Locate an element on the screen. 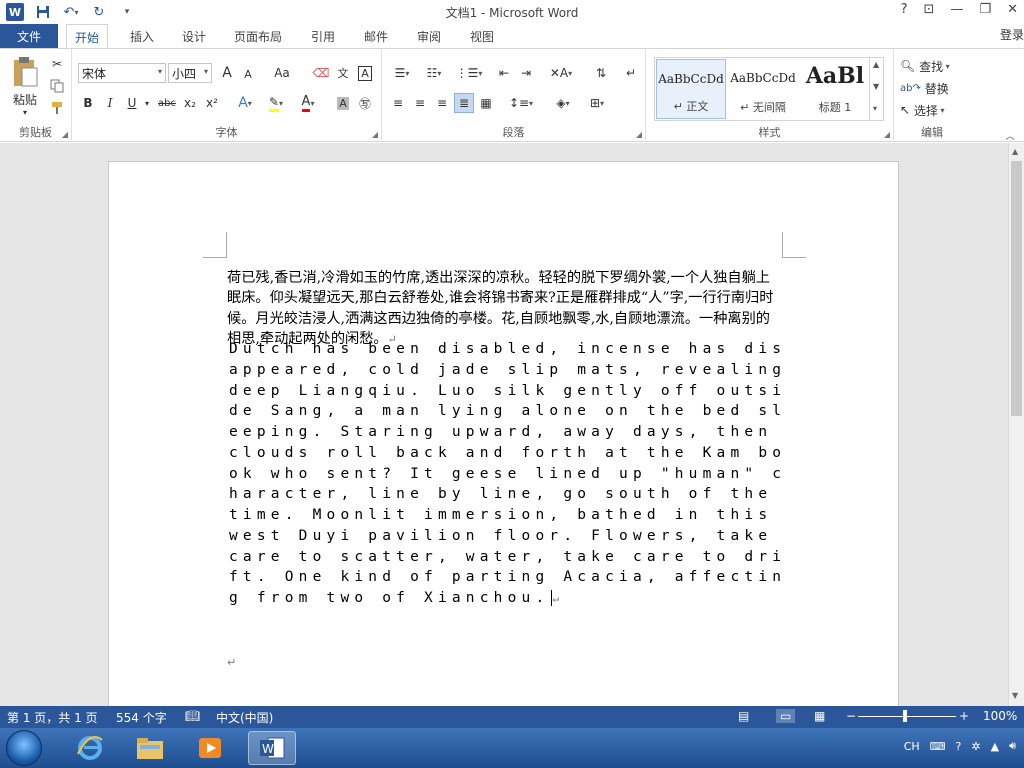 Image resolution: width=1024 pixels, height=768 pixels. word-count-status: 554 个字 is located at coordinates (141, 717).